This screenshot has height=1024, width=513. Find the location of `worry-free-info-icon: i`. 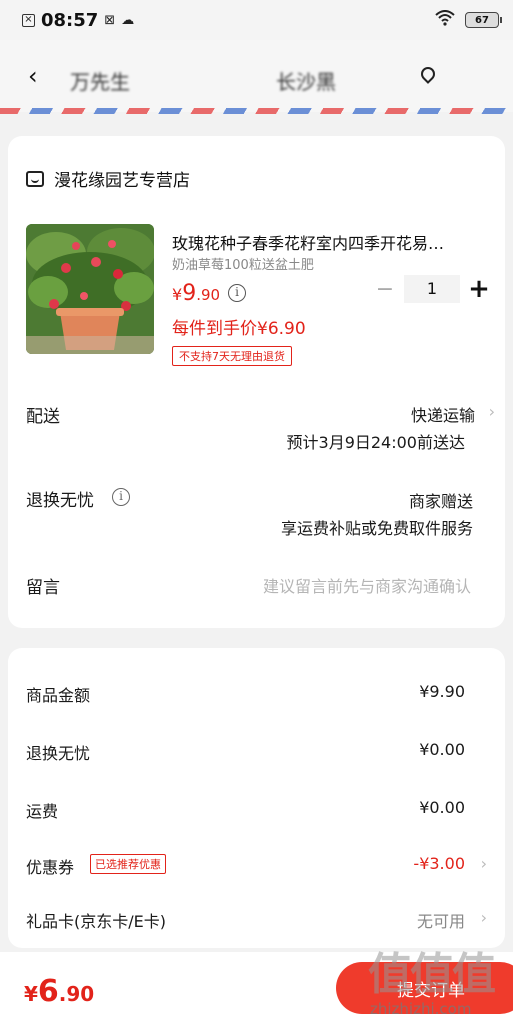

worry-free-info-icon: i is located at coordinates (121, 497).